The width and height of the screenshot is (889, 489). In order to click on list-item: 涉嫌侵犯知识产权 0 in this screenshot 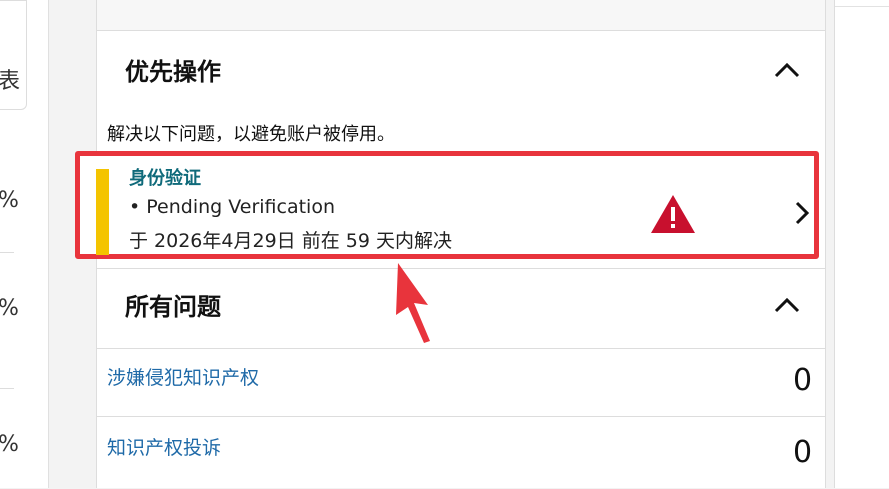, I will do `click(461, 382)`.